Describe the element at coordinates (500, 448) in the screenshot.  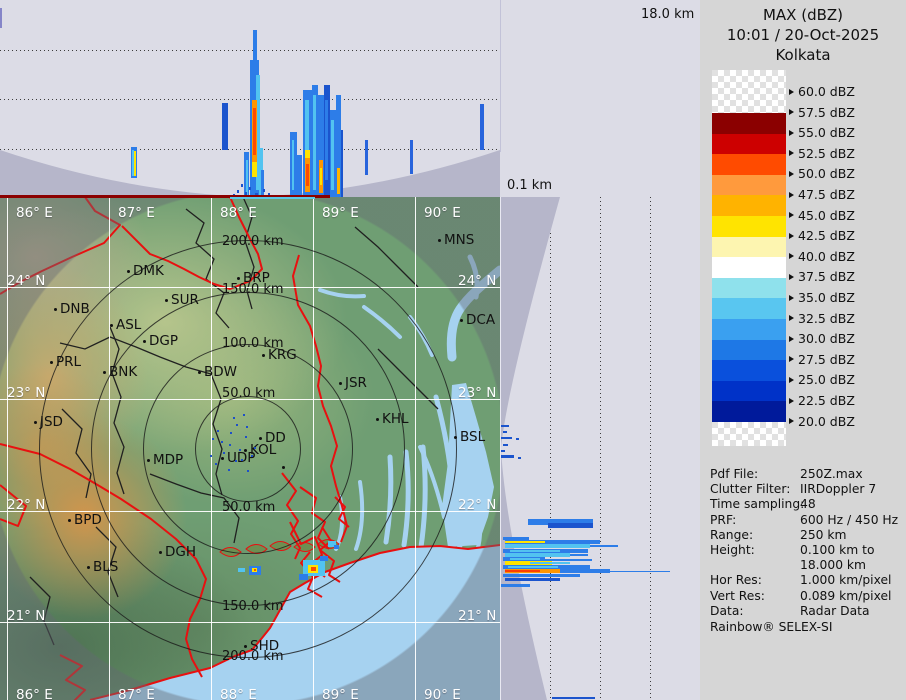
I see `panel-divider` at that location.